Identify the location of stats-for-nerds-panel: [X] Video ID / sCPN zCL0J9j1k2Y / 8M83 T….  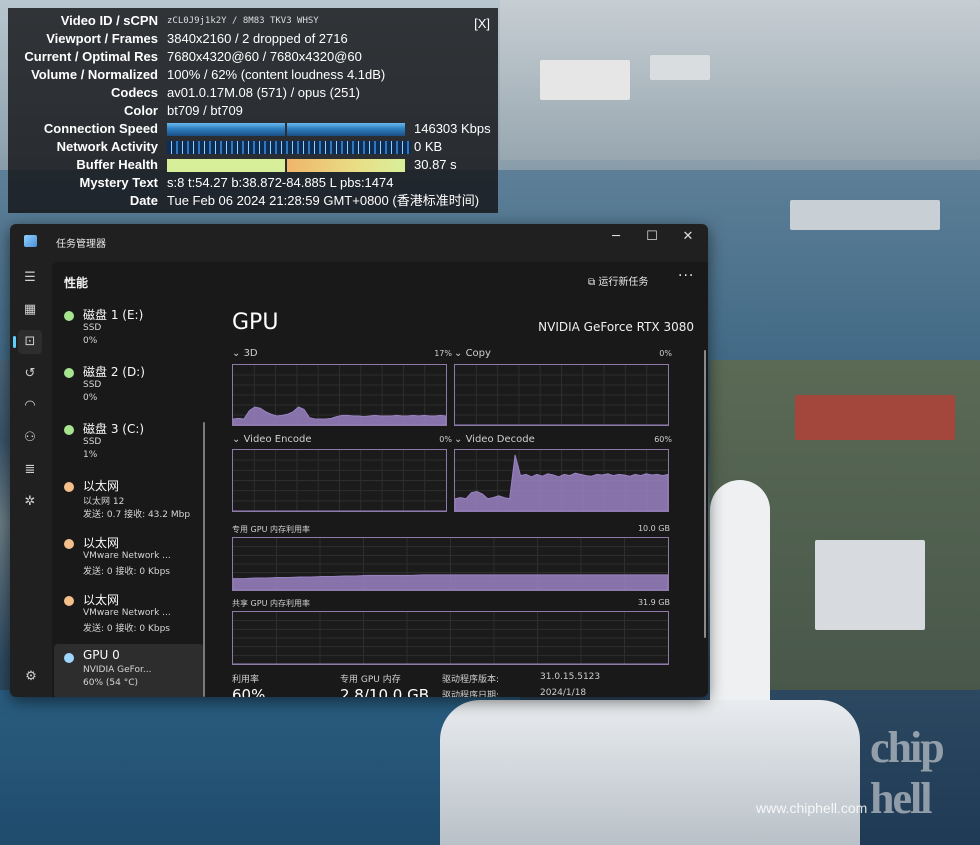
(253, 110).